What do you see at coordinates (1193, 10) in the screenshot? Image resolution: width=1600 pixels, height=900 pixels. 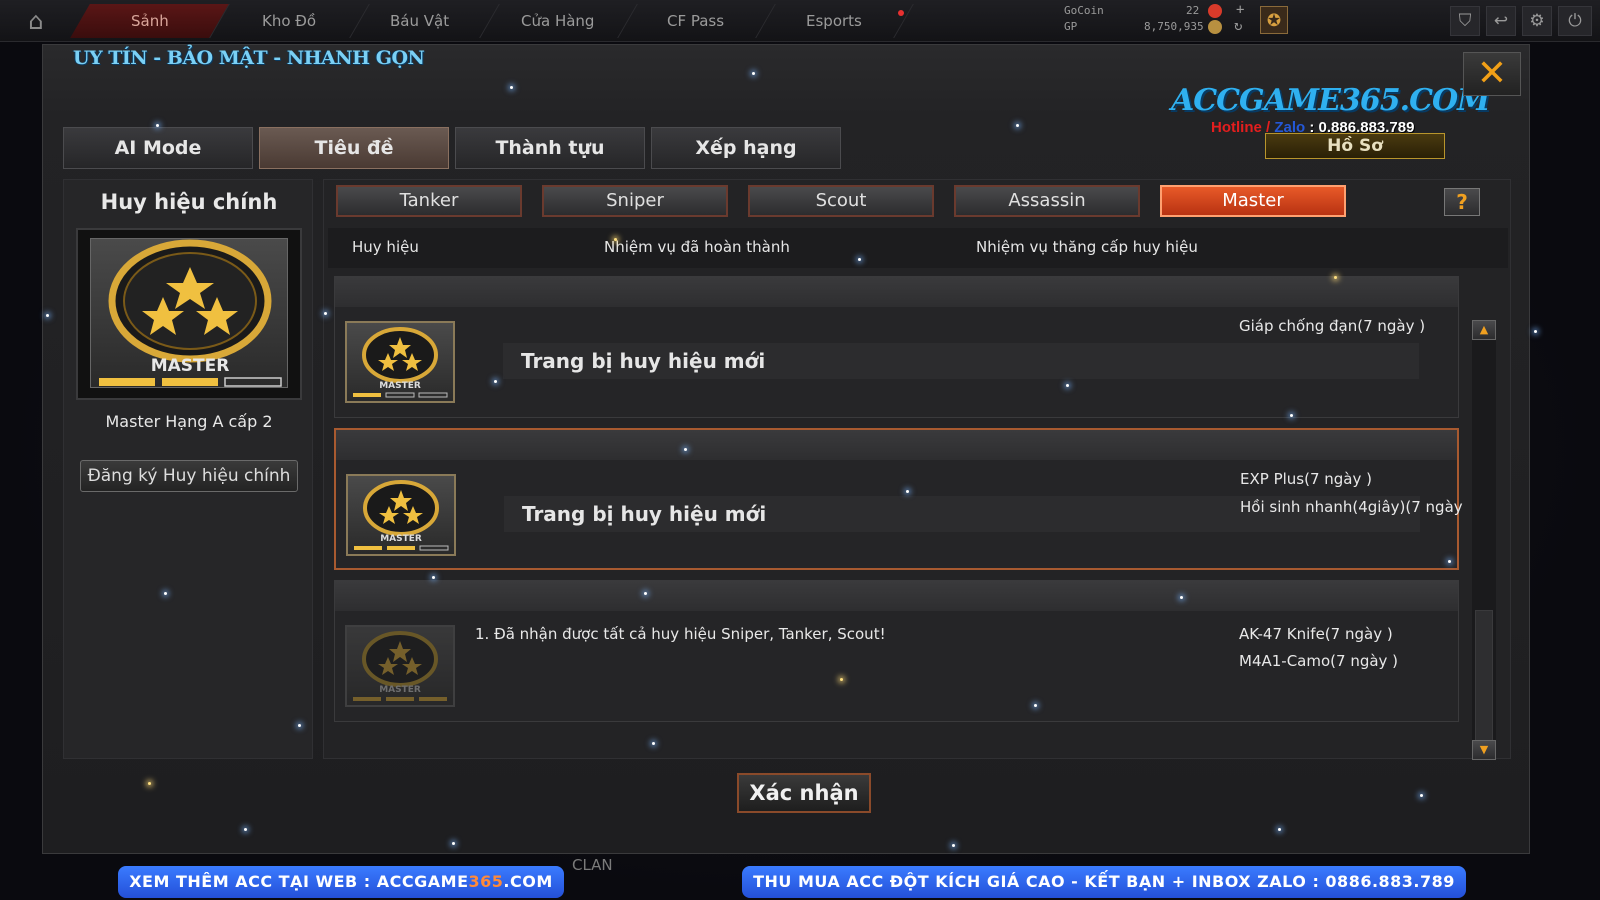 I see `gocoin-value: 22` at bounding box center [1193, 10].